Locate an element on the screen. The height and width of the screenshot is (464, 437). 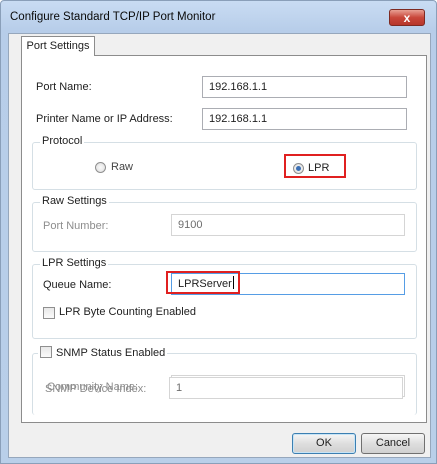
raw-settings-group: Raw Settings Port Number: 9100 is located at coordinates (224, 223).